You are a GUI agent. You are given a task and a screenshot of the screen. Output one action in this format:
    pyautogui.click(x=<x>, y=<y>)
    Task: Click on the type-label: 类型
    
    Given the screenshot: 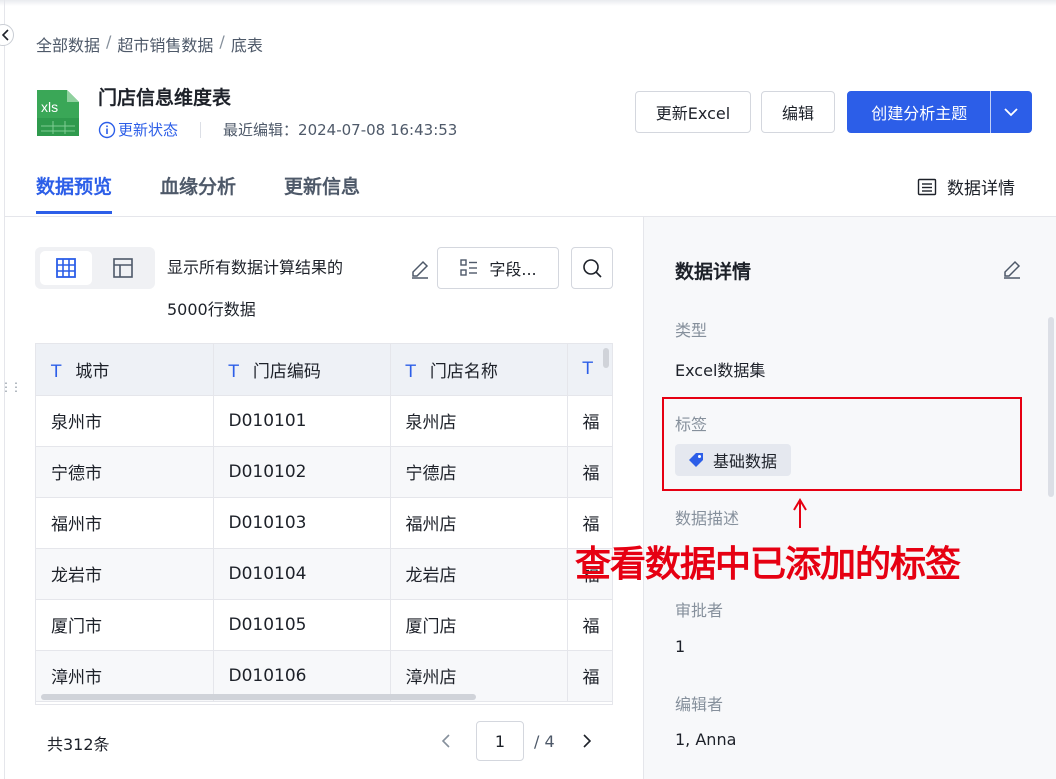 What is the action you would take?
    pyautogui.click(x=691, y=330)
    